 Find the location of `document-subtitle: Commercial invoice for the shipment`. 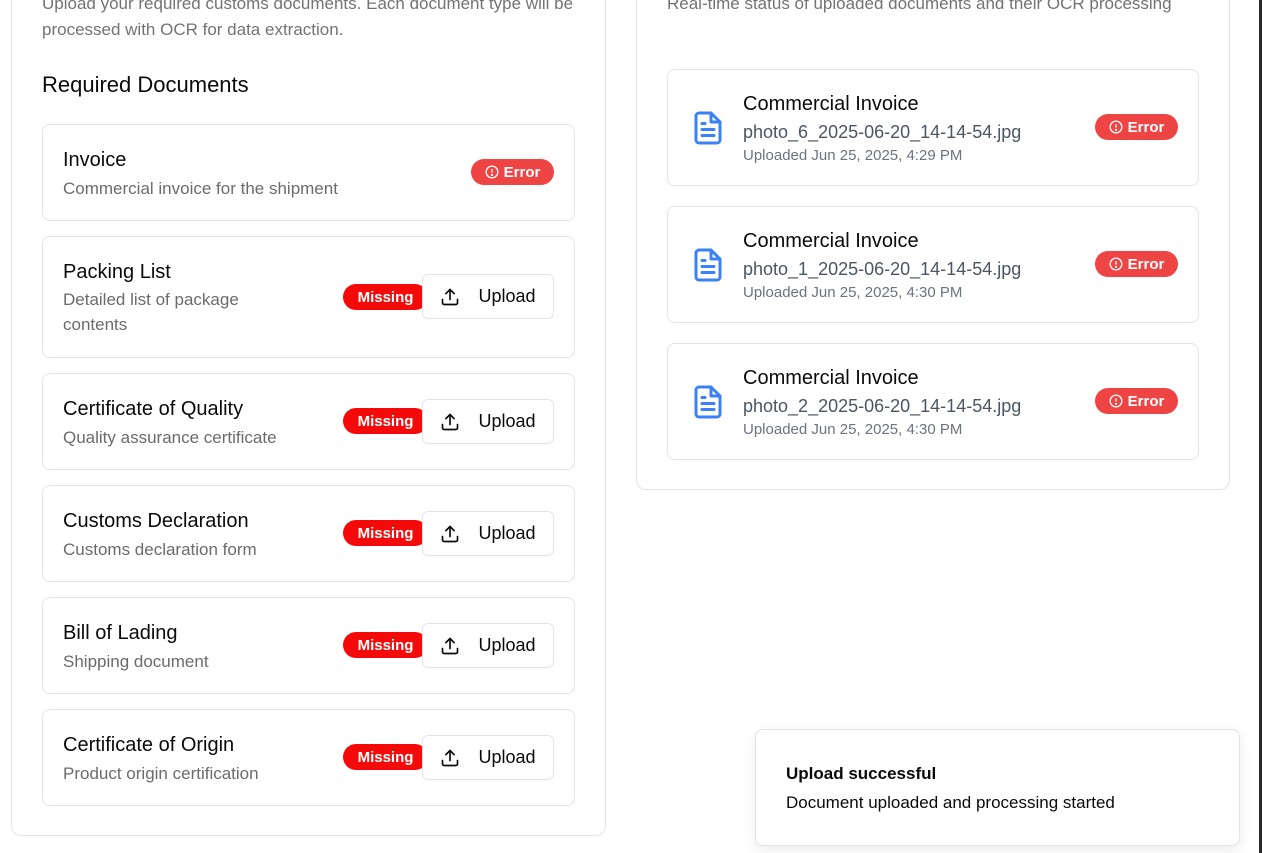

document-subtitle: Commercial invoice for the shipment is located at coordinates (200, 188).